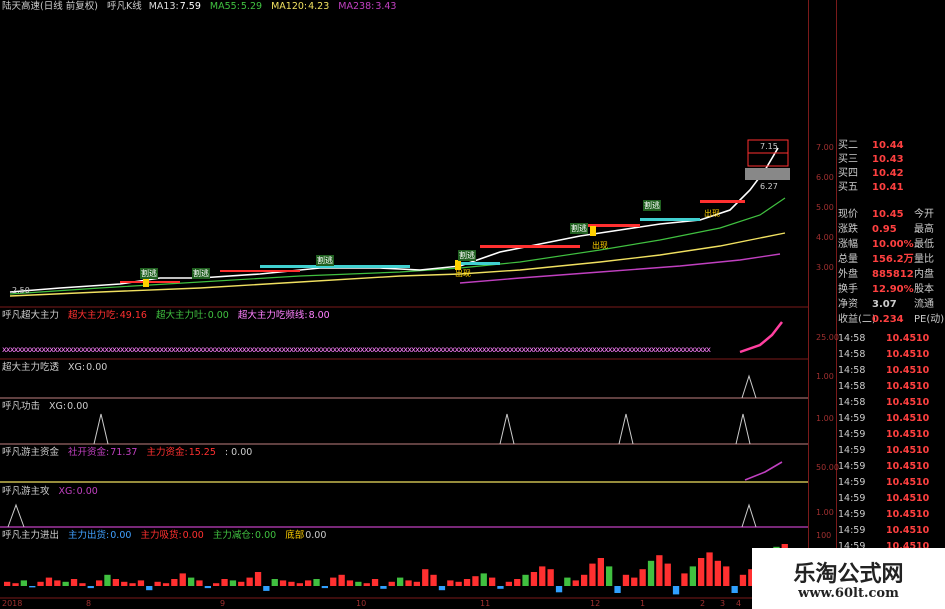  Describe the element at coordinates (888, 187) in the screenshot. I see `quote-buy-value: 10.41` at that location.